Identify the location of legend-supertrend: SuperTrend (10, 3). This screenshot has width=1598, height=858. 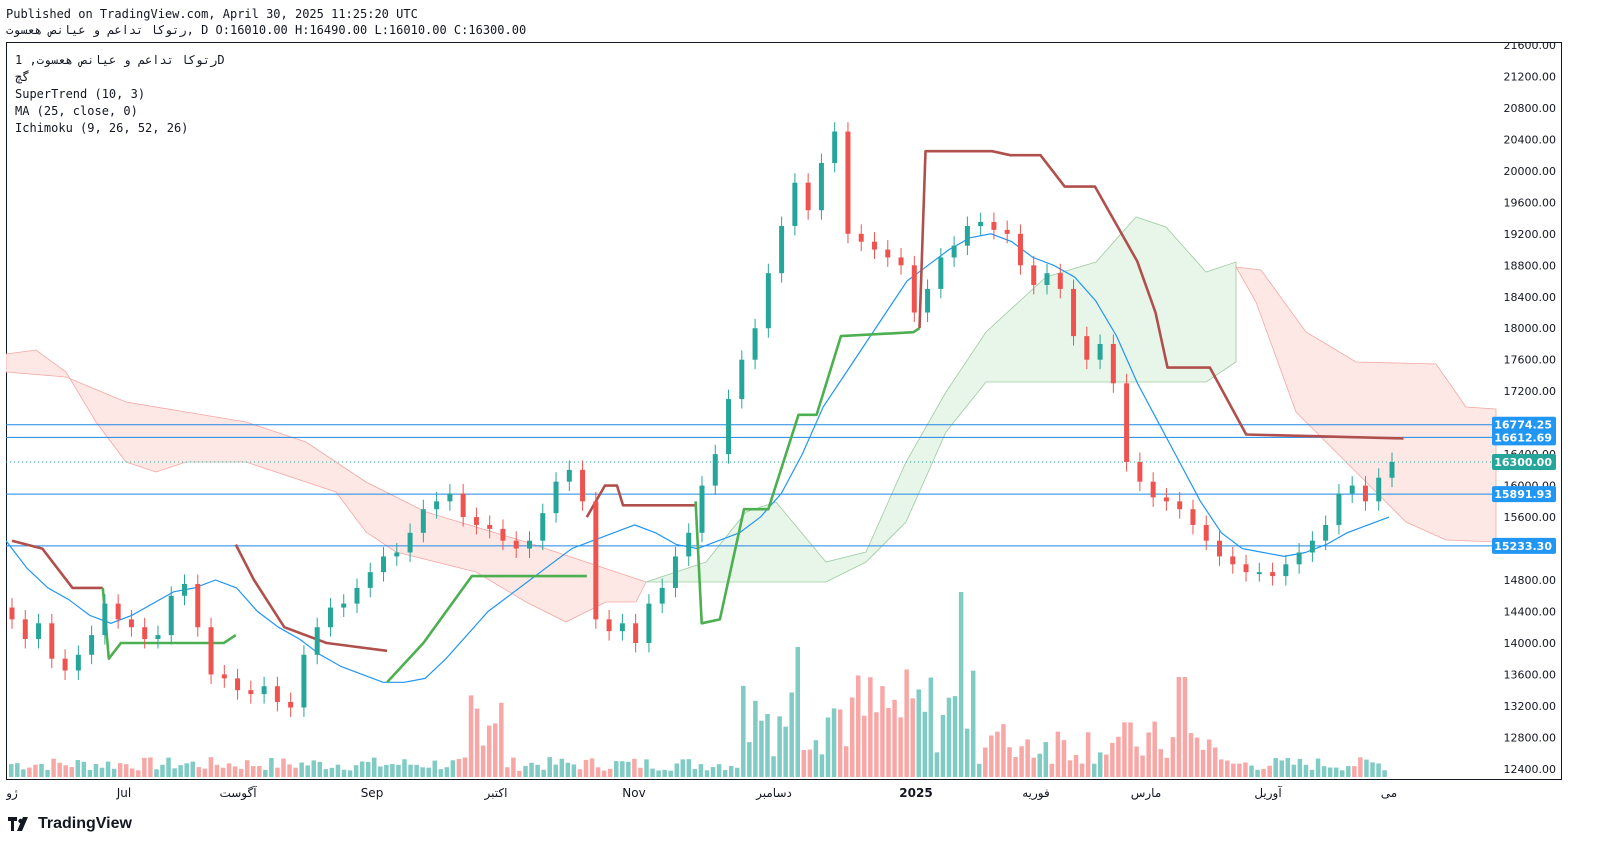
(120, 94).